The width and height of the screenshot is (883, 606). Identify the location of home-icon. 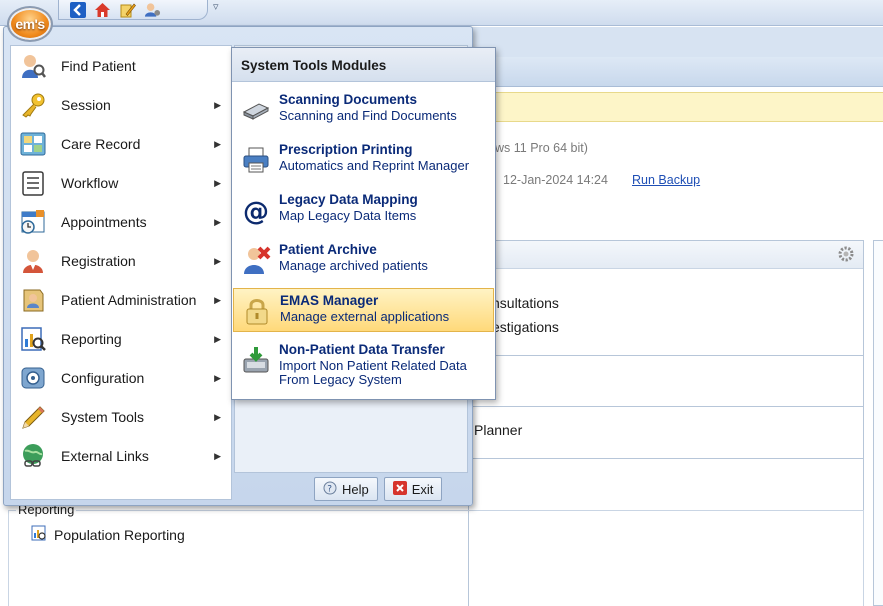
(102, 9).